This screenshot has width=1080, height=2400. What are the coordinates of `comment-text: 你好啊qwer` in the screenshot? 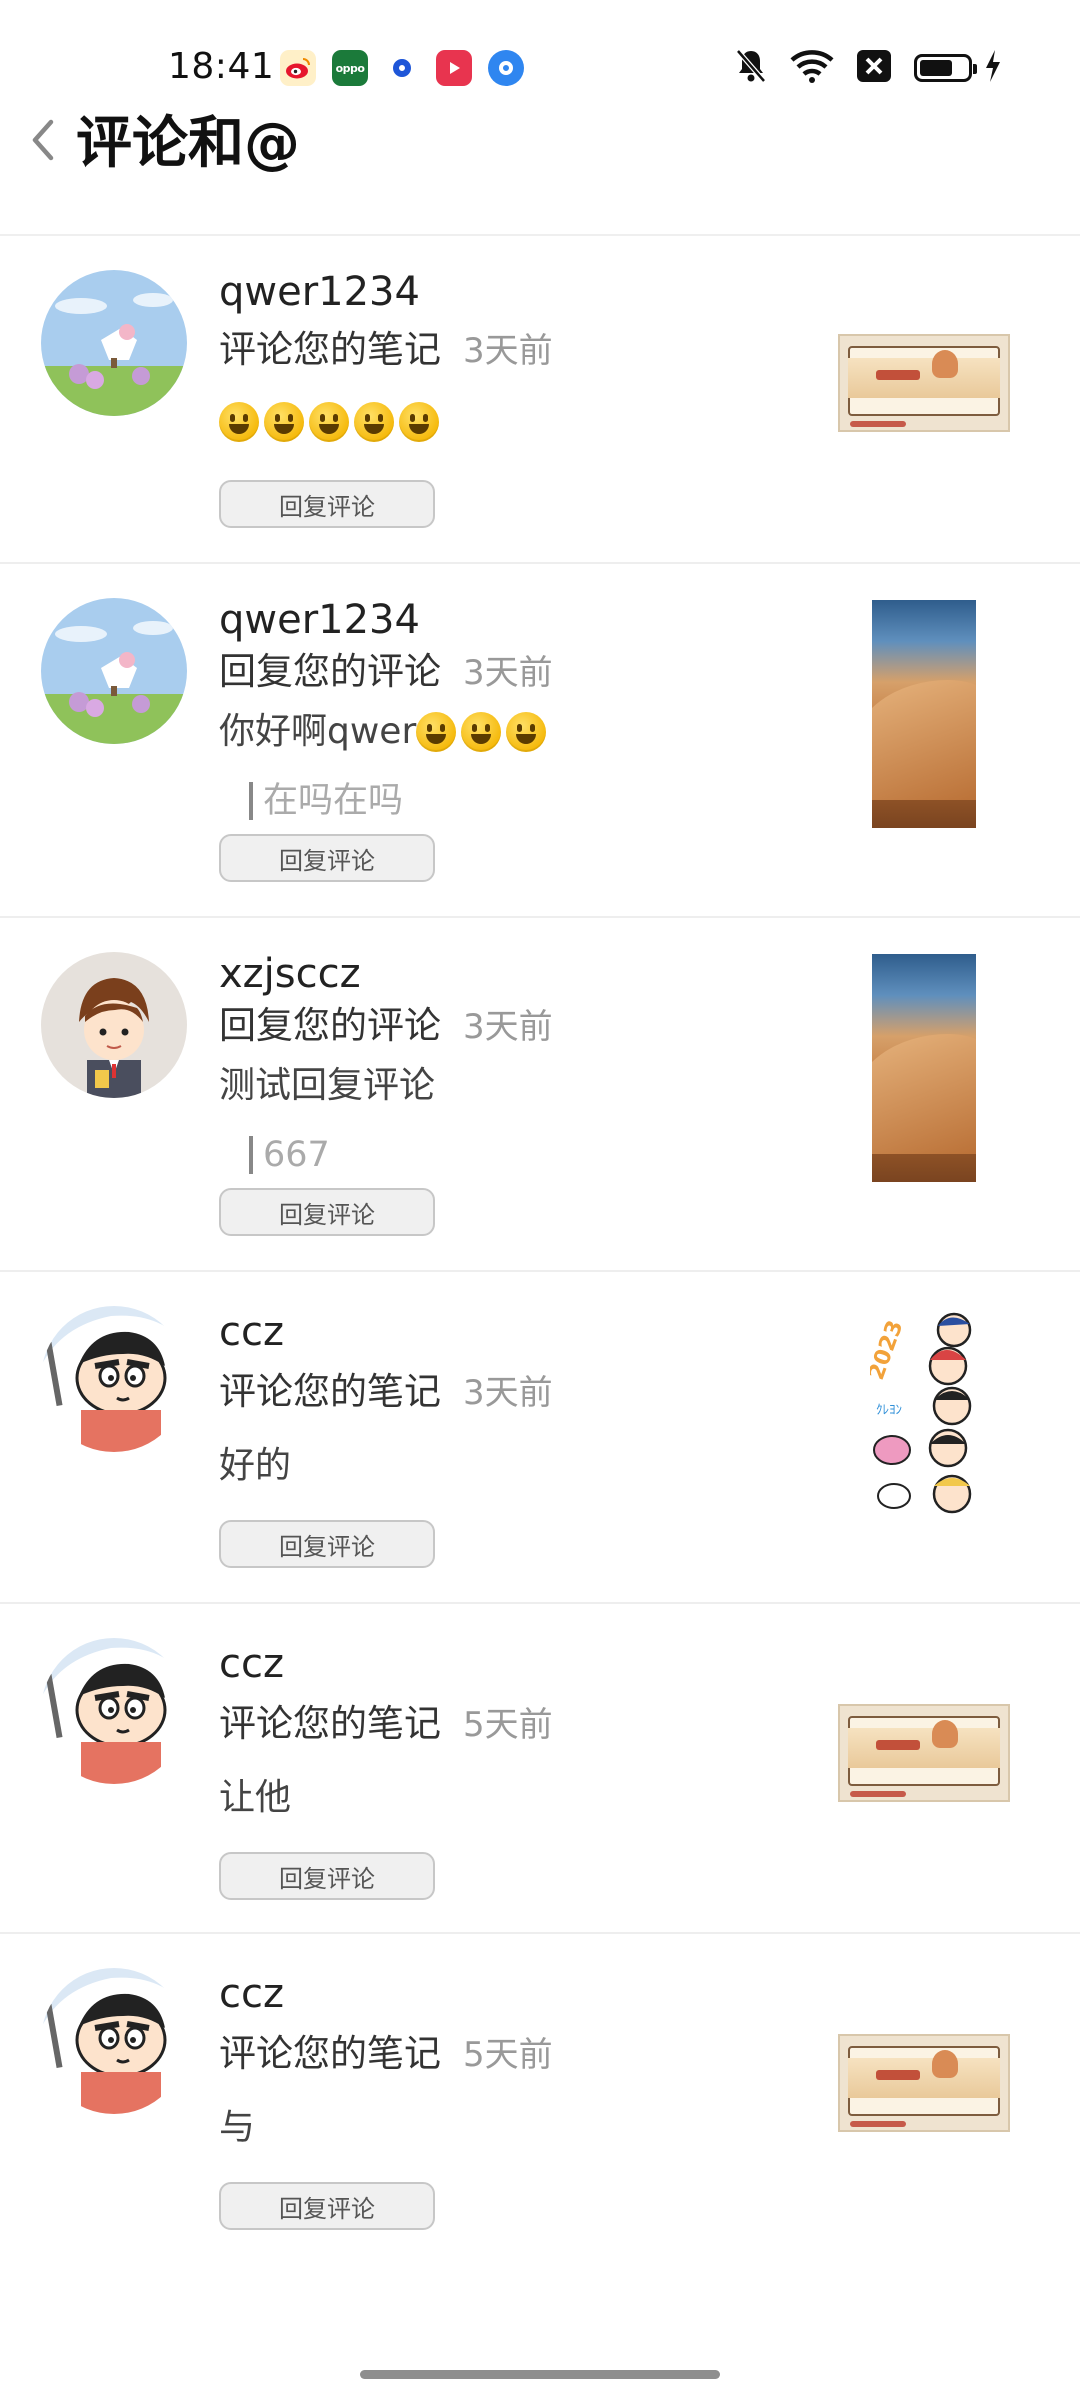 It's located at (318, 731).